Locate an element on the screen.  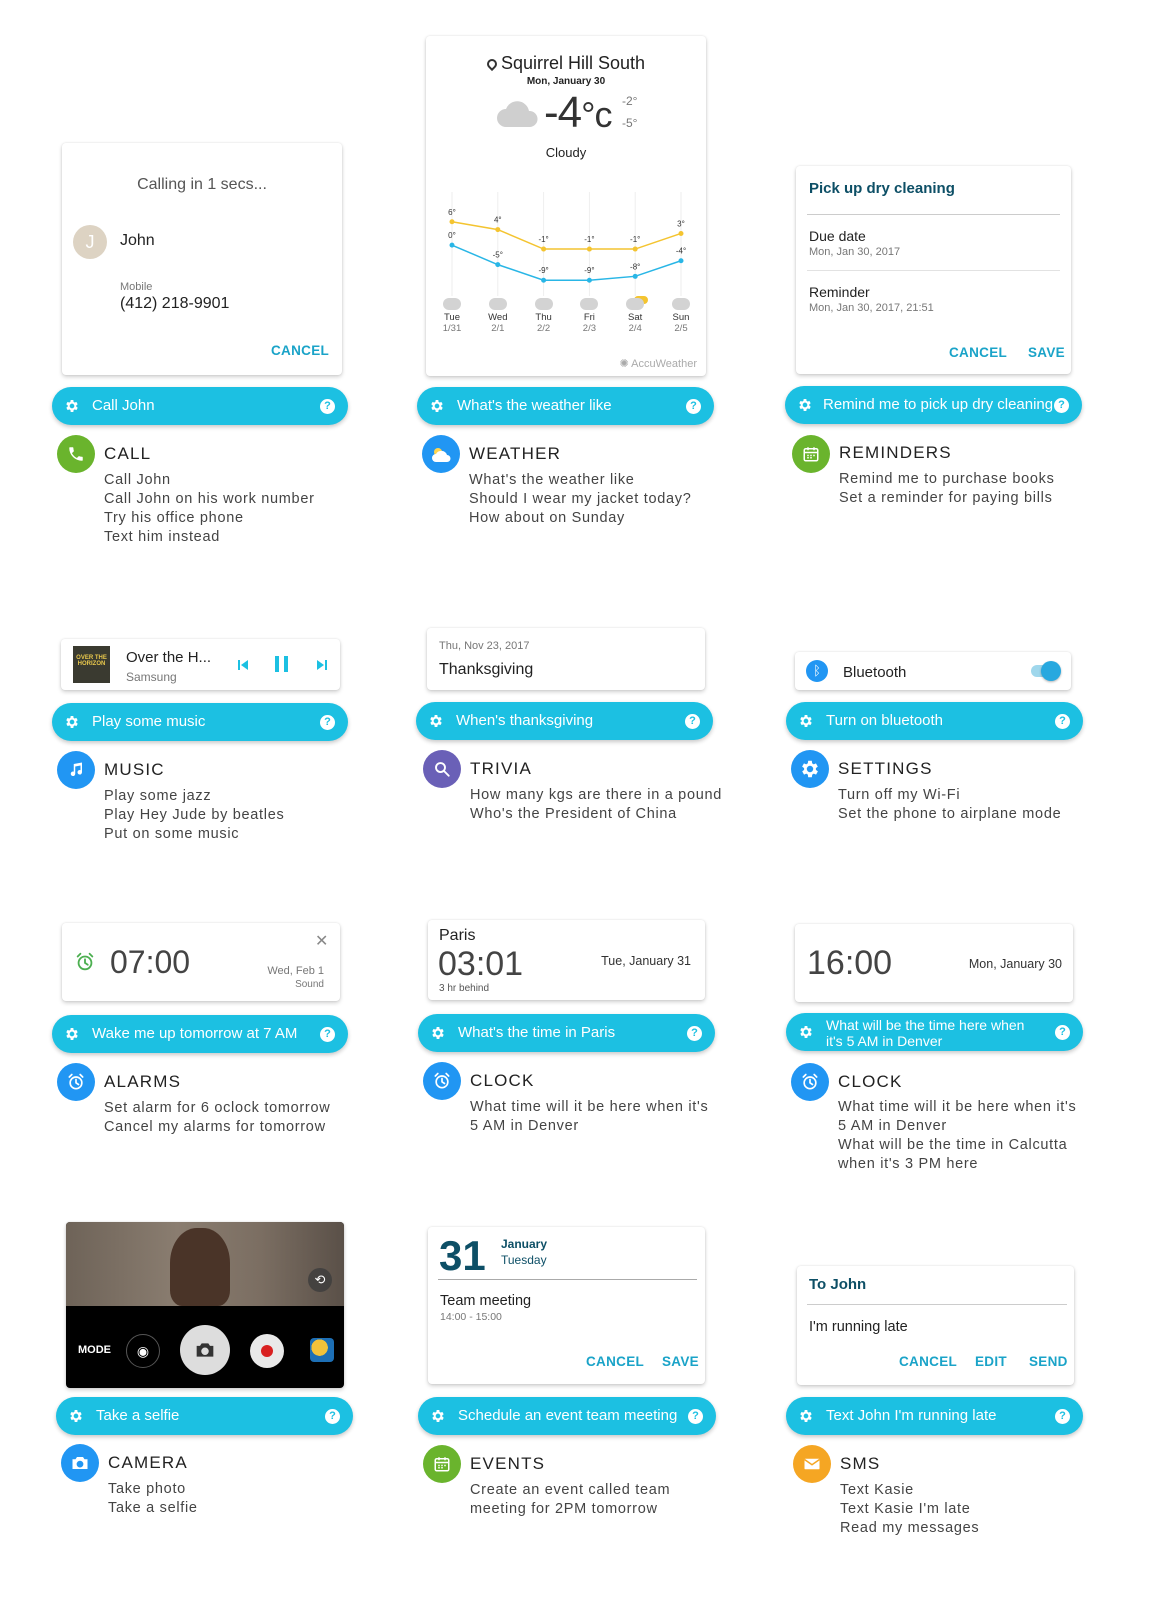
alarm-time: 07:00 is located at coordinates (150, 962).